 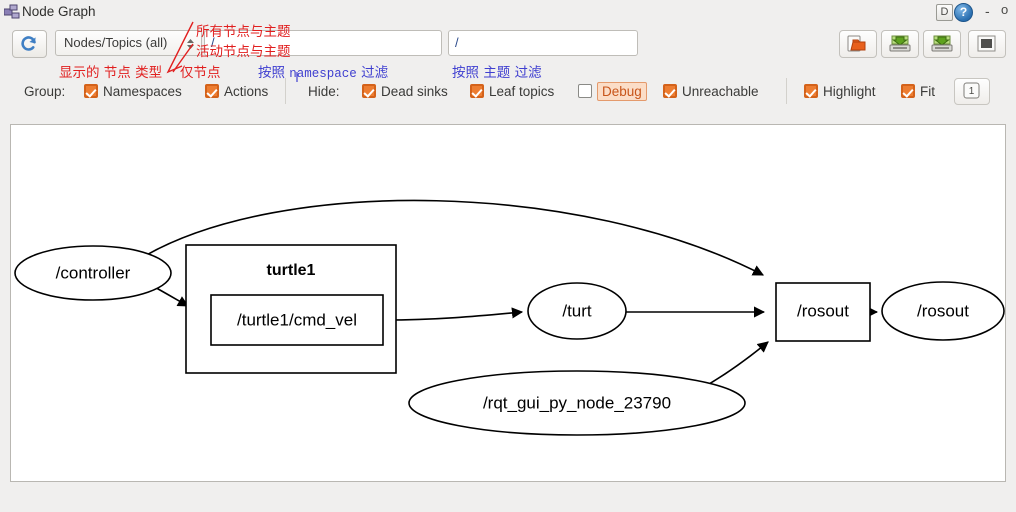 I want to click on graph-node-turt: /turt, so click(x=577, y=311).